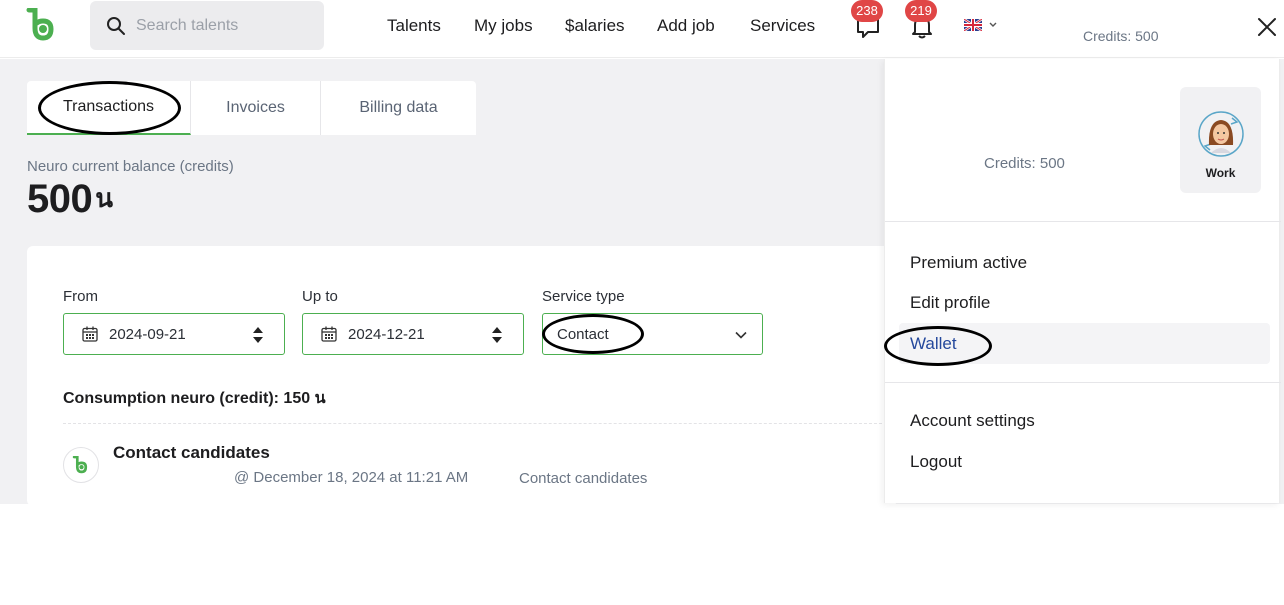  I want to click on service-type-select: Contact, so click(652, 334).